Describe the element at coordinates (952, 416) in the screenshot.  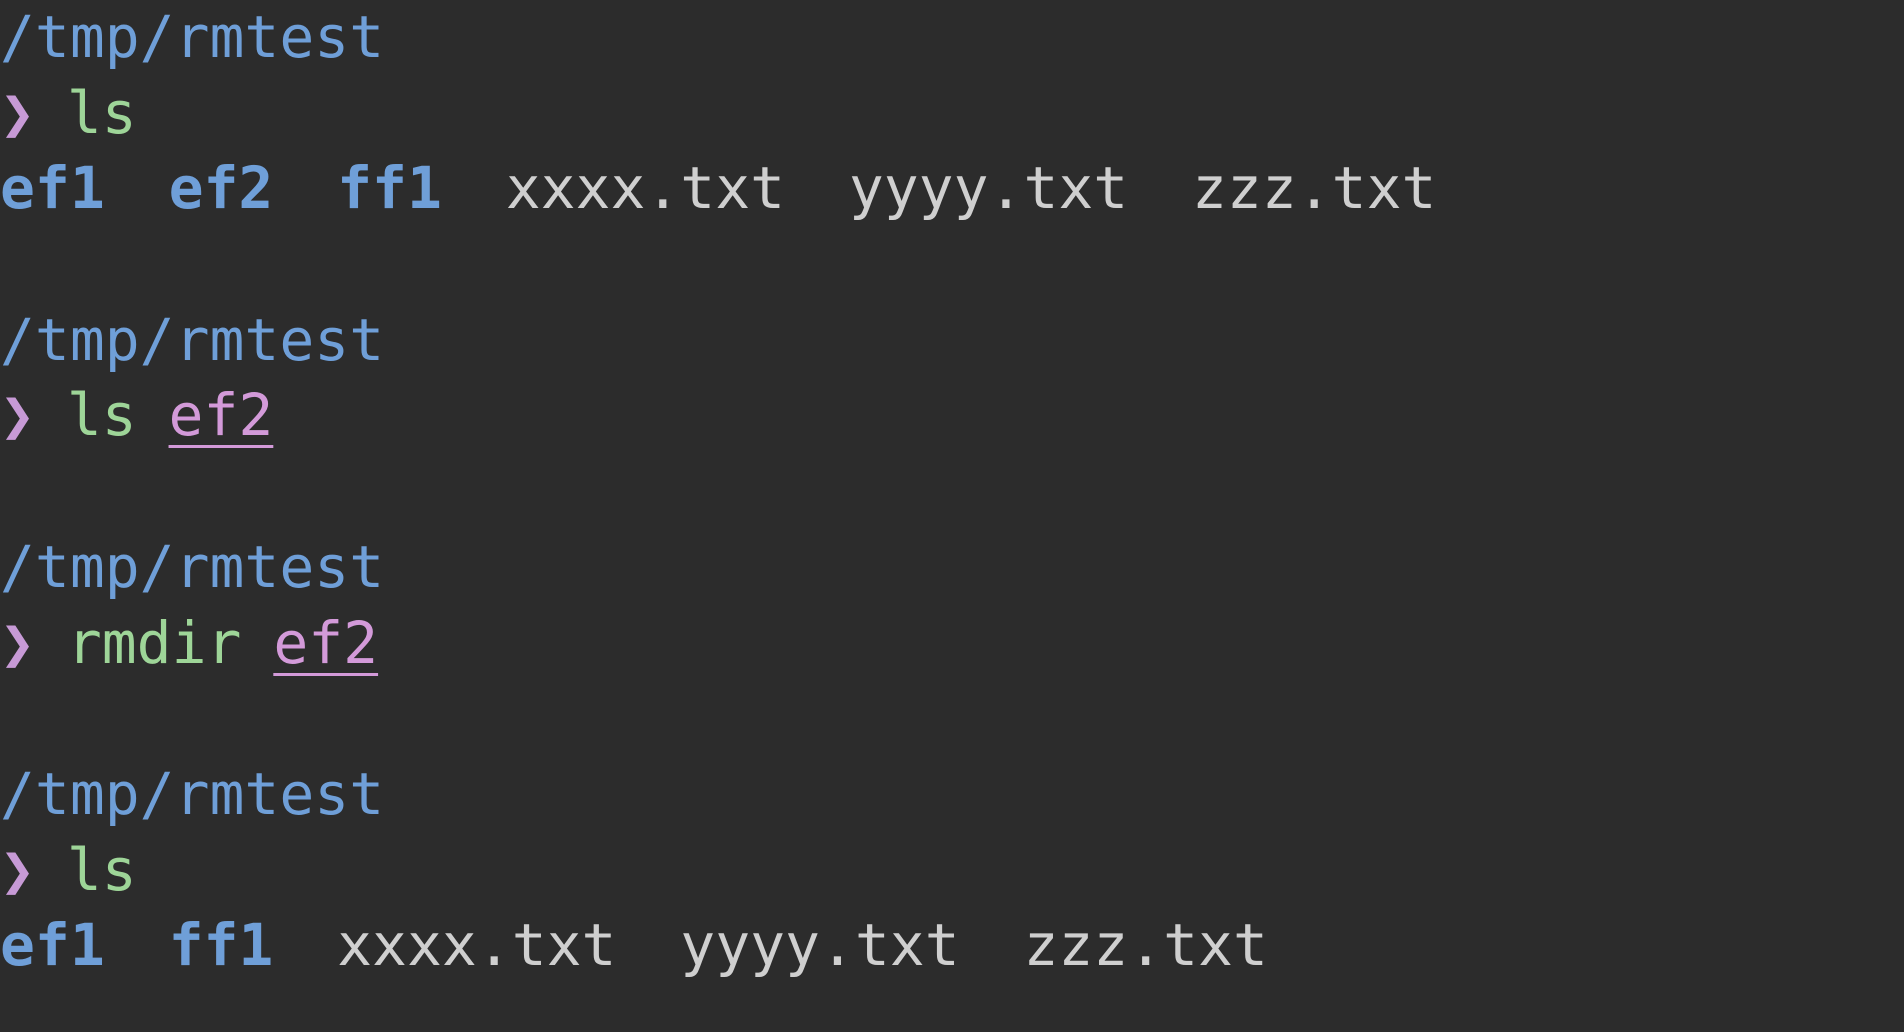
I see `command-line: ❯ ls ef2` at that location.